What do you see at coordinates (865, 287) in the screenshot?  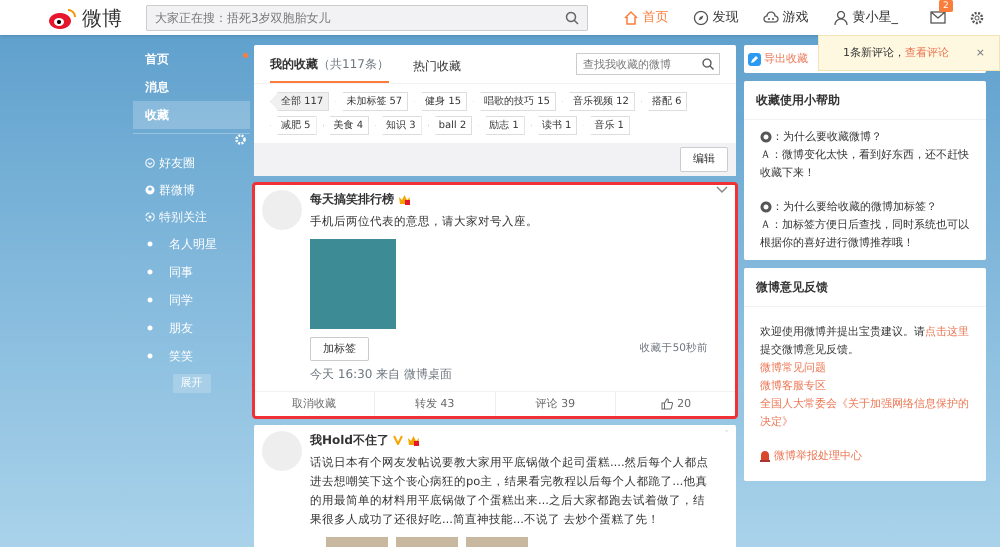 I see `card-title: 微博意见反馈` at bounding box center [865, 287].